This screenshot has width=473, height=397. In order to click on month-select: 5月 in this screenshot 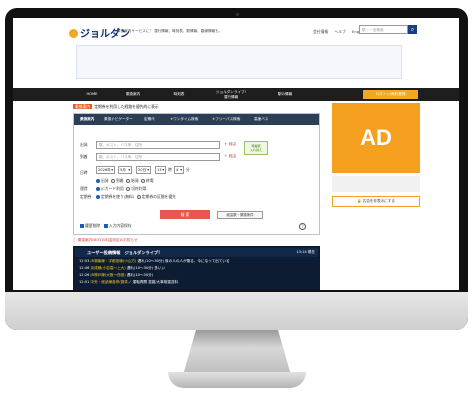, I will do `click(125, 170)`.